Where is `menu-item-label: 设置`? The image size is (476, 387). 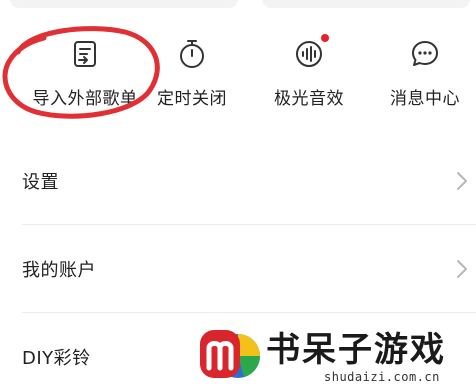 menu-item-label: 设置 is located at coordinates (40, 182).